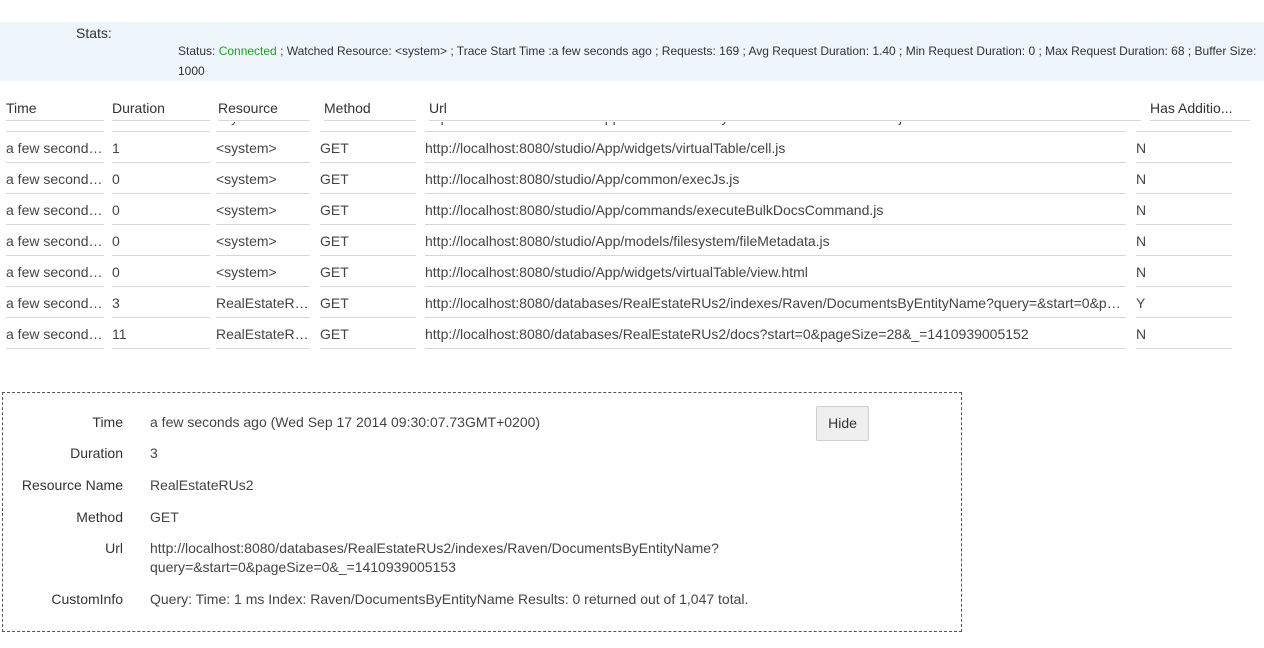 The height and width of the screenshot is (648, 1264). Describe the element at coordinates (1184, 303) in the screenshot. I see `cell-has-additional: Y` at that location.